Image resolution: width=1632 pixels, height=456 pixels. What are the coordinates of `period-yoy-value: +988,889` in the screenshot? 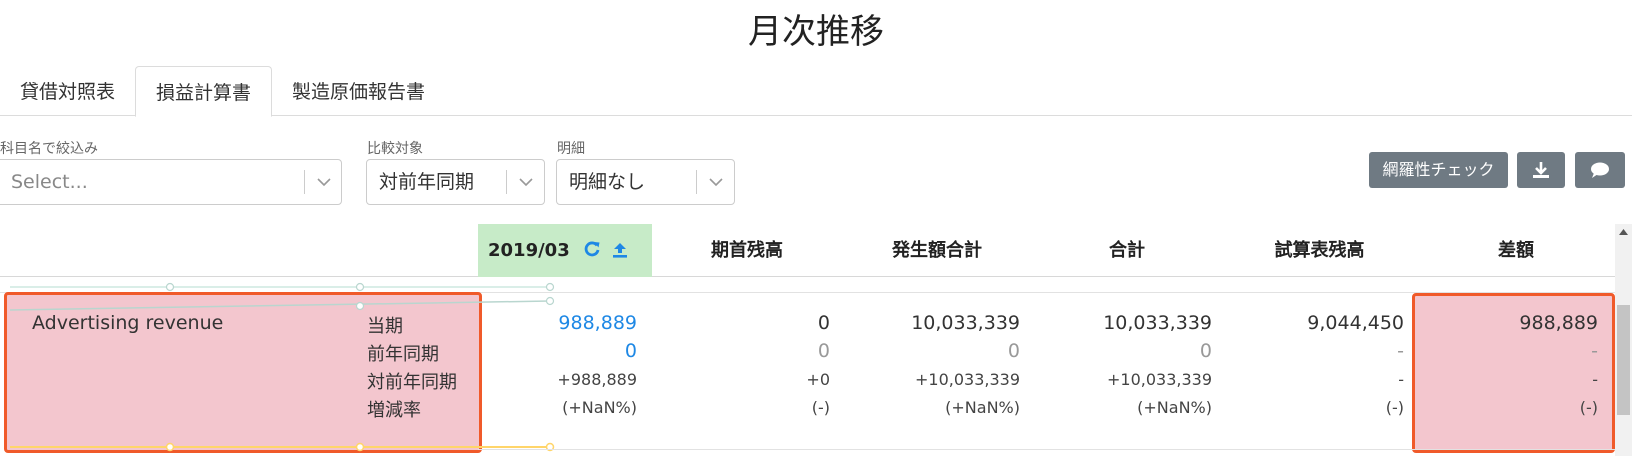 It's located at (597, 379).